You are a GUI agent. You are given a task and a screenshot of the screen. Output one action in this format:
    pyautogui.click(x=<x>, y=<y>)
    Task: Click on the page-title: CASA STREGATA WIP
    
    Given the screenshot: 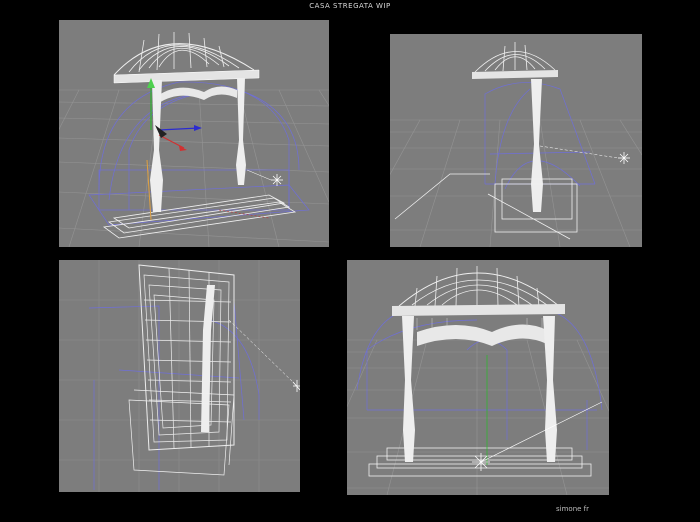 What is the action you would take?
    pyautogui.click(x=350, y=6)
    